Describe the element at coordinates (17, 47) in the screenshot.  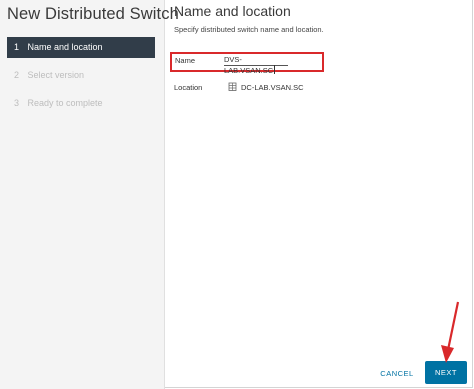
I see `step-number: 1` at that location.